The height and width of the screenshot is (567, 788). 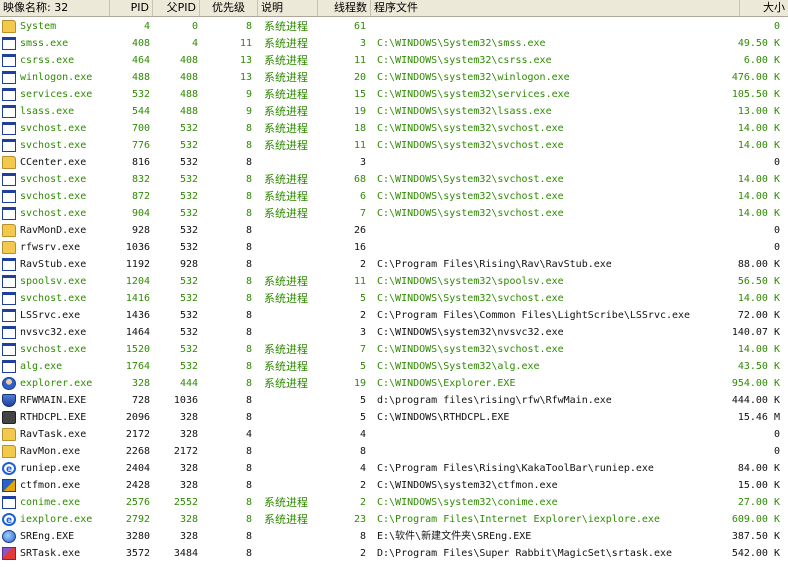 I want to click on table-row: rfwsrv.exe 1036 532 8 16 0, so click(x=394, y=247).